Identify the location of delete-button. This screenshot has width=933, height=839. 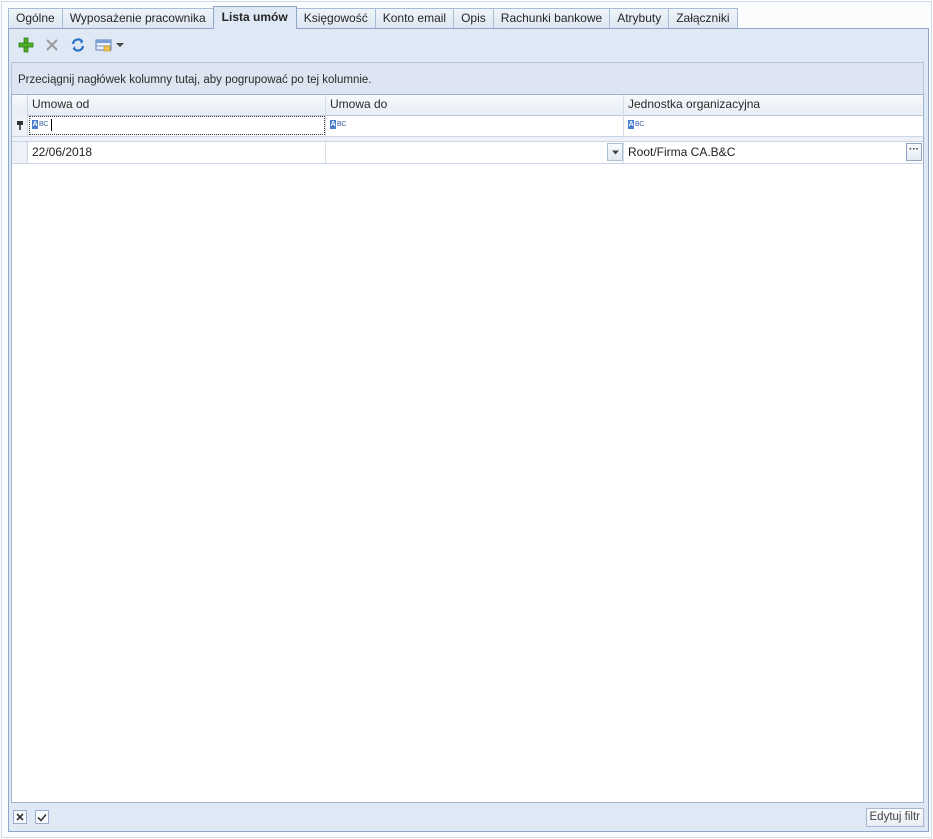
(52, 45).